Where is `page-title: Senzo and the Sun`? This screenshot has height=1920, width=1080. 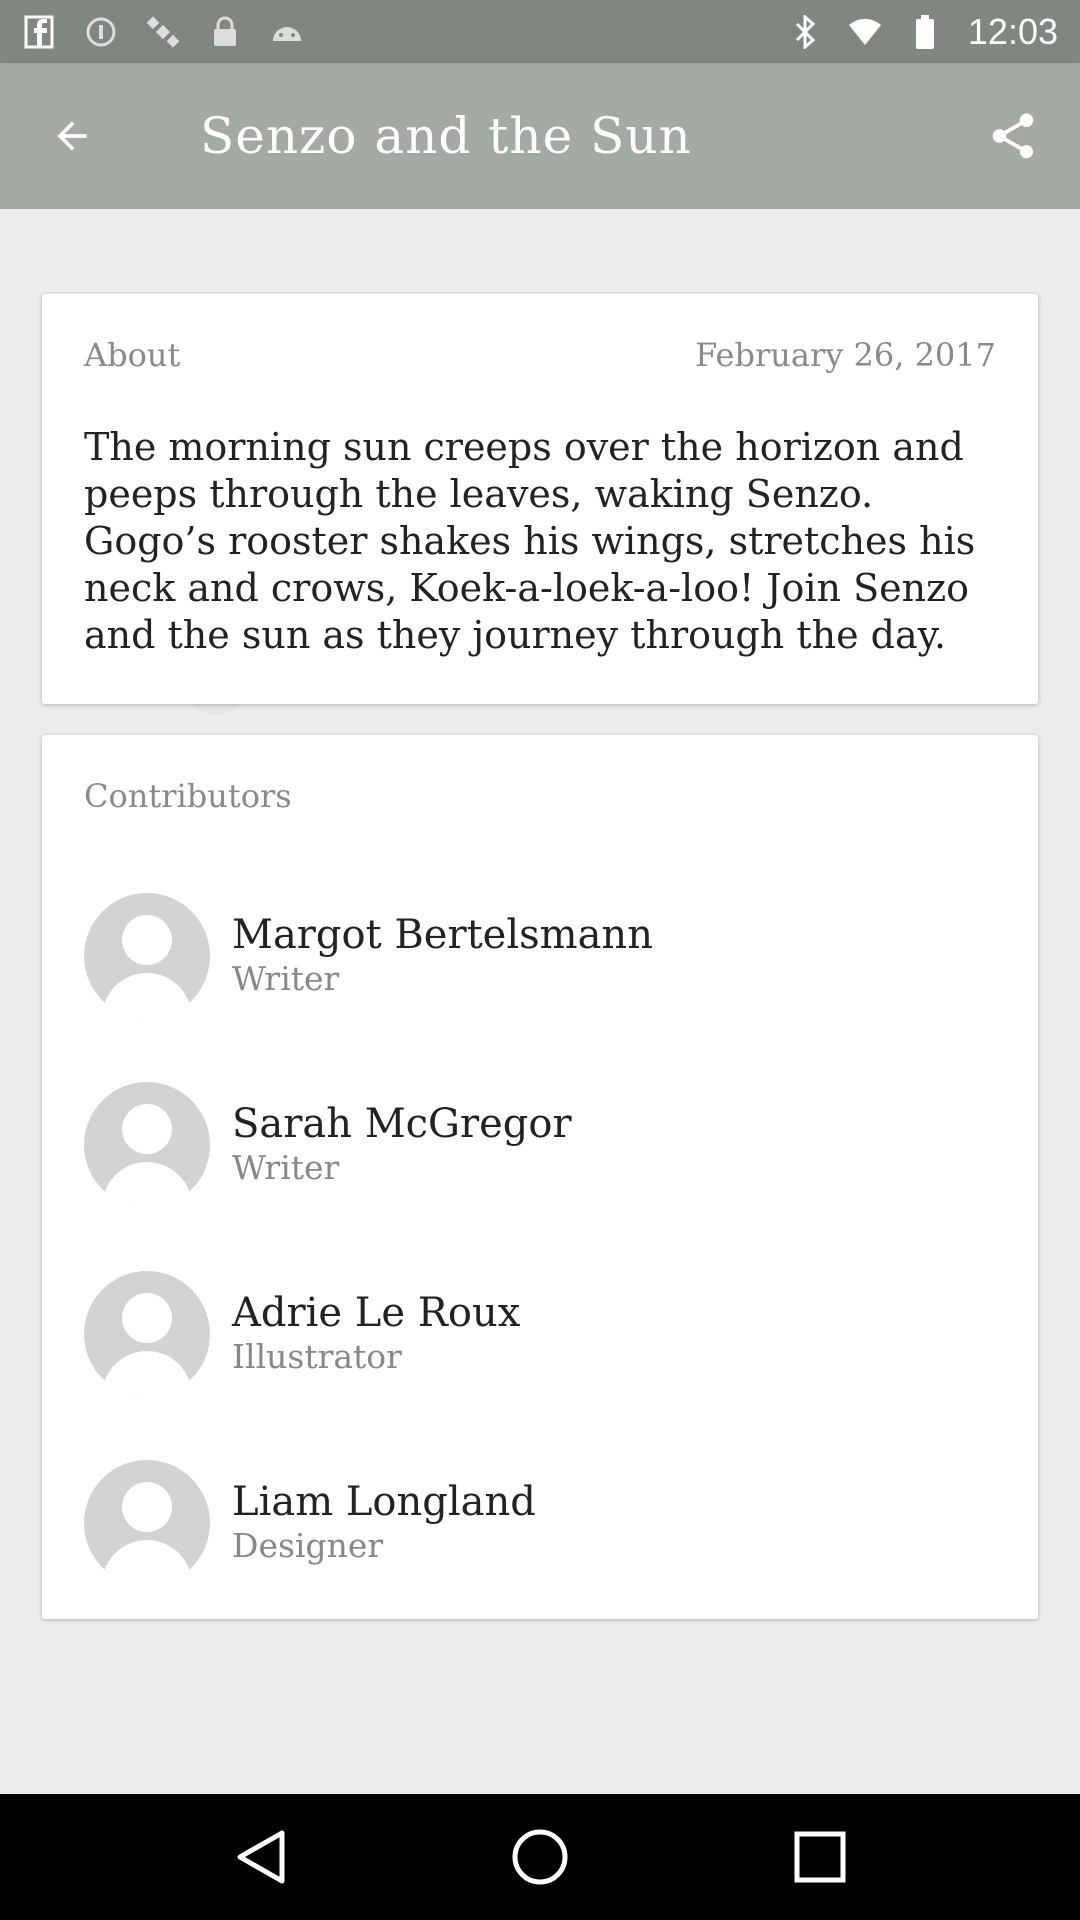 page-title: Senzo and the Sun is located at coordinates (446, 136).